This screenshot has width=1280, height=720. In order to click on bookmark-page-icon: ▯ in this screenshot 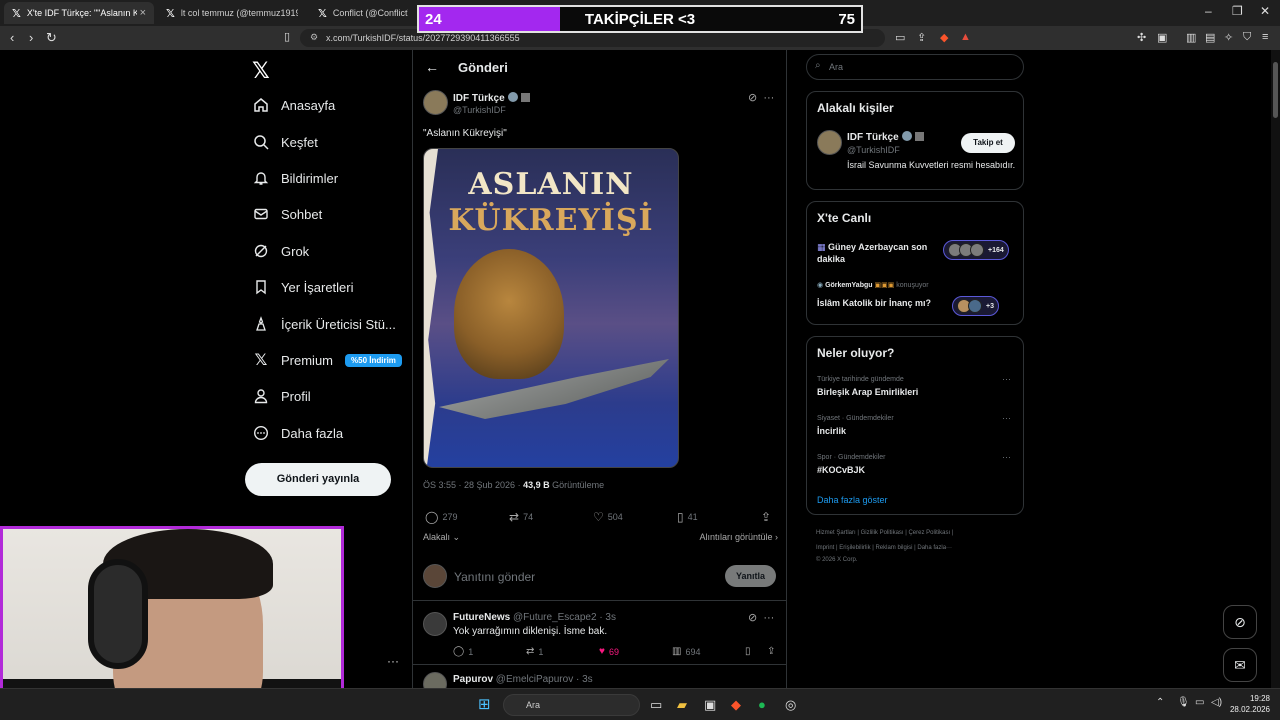, I will do `click(287, 36)`.